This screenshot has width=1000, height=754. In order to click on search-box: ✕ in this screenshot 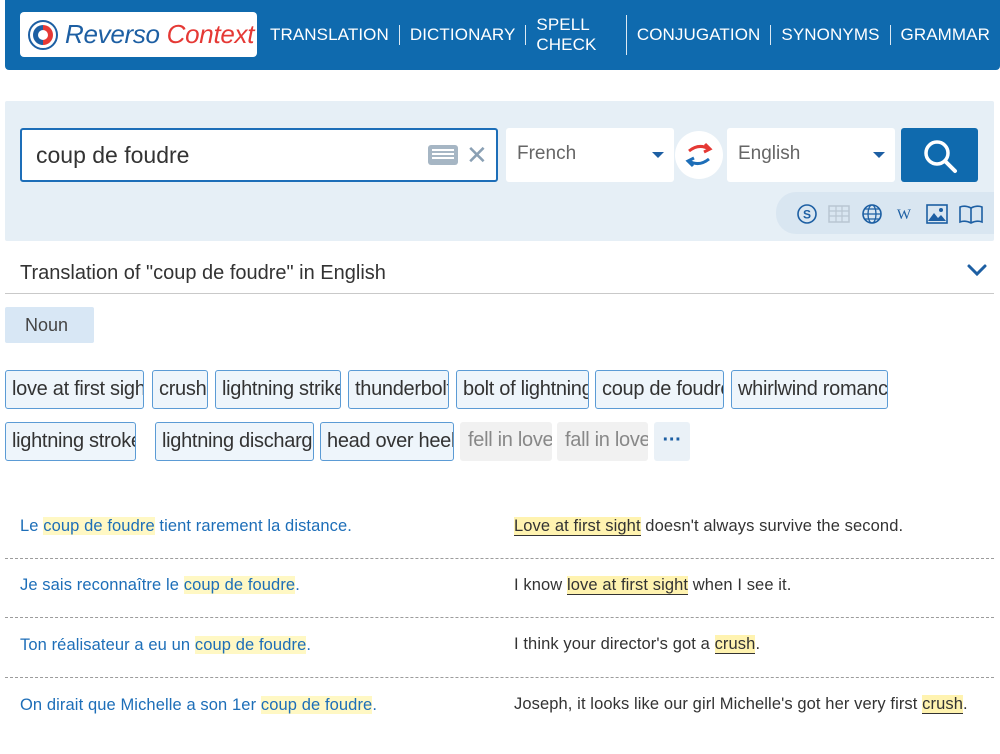, I will do `click(259, 155)`.